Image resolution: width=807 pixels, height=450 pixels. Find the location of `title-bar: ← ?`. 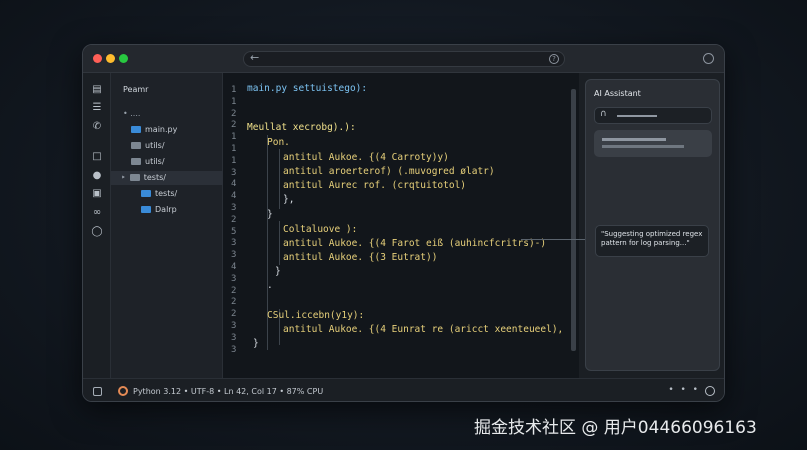

title-bar: ← ? is located at coordinates (403, 59).